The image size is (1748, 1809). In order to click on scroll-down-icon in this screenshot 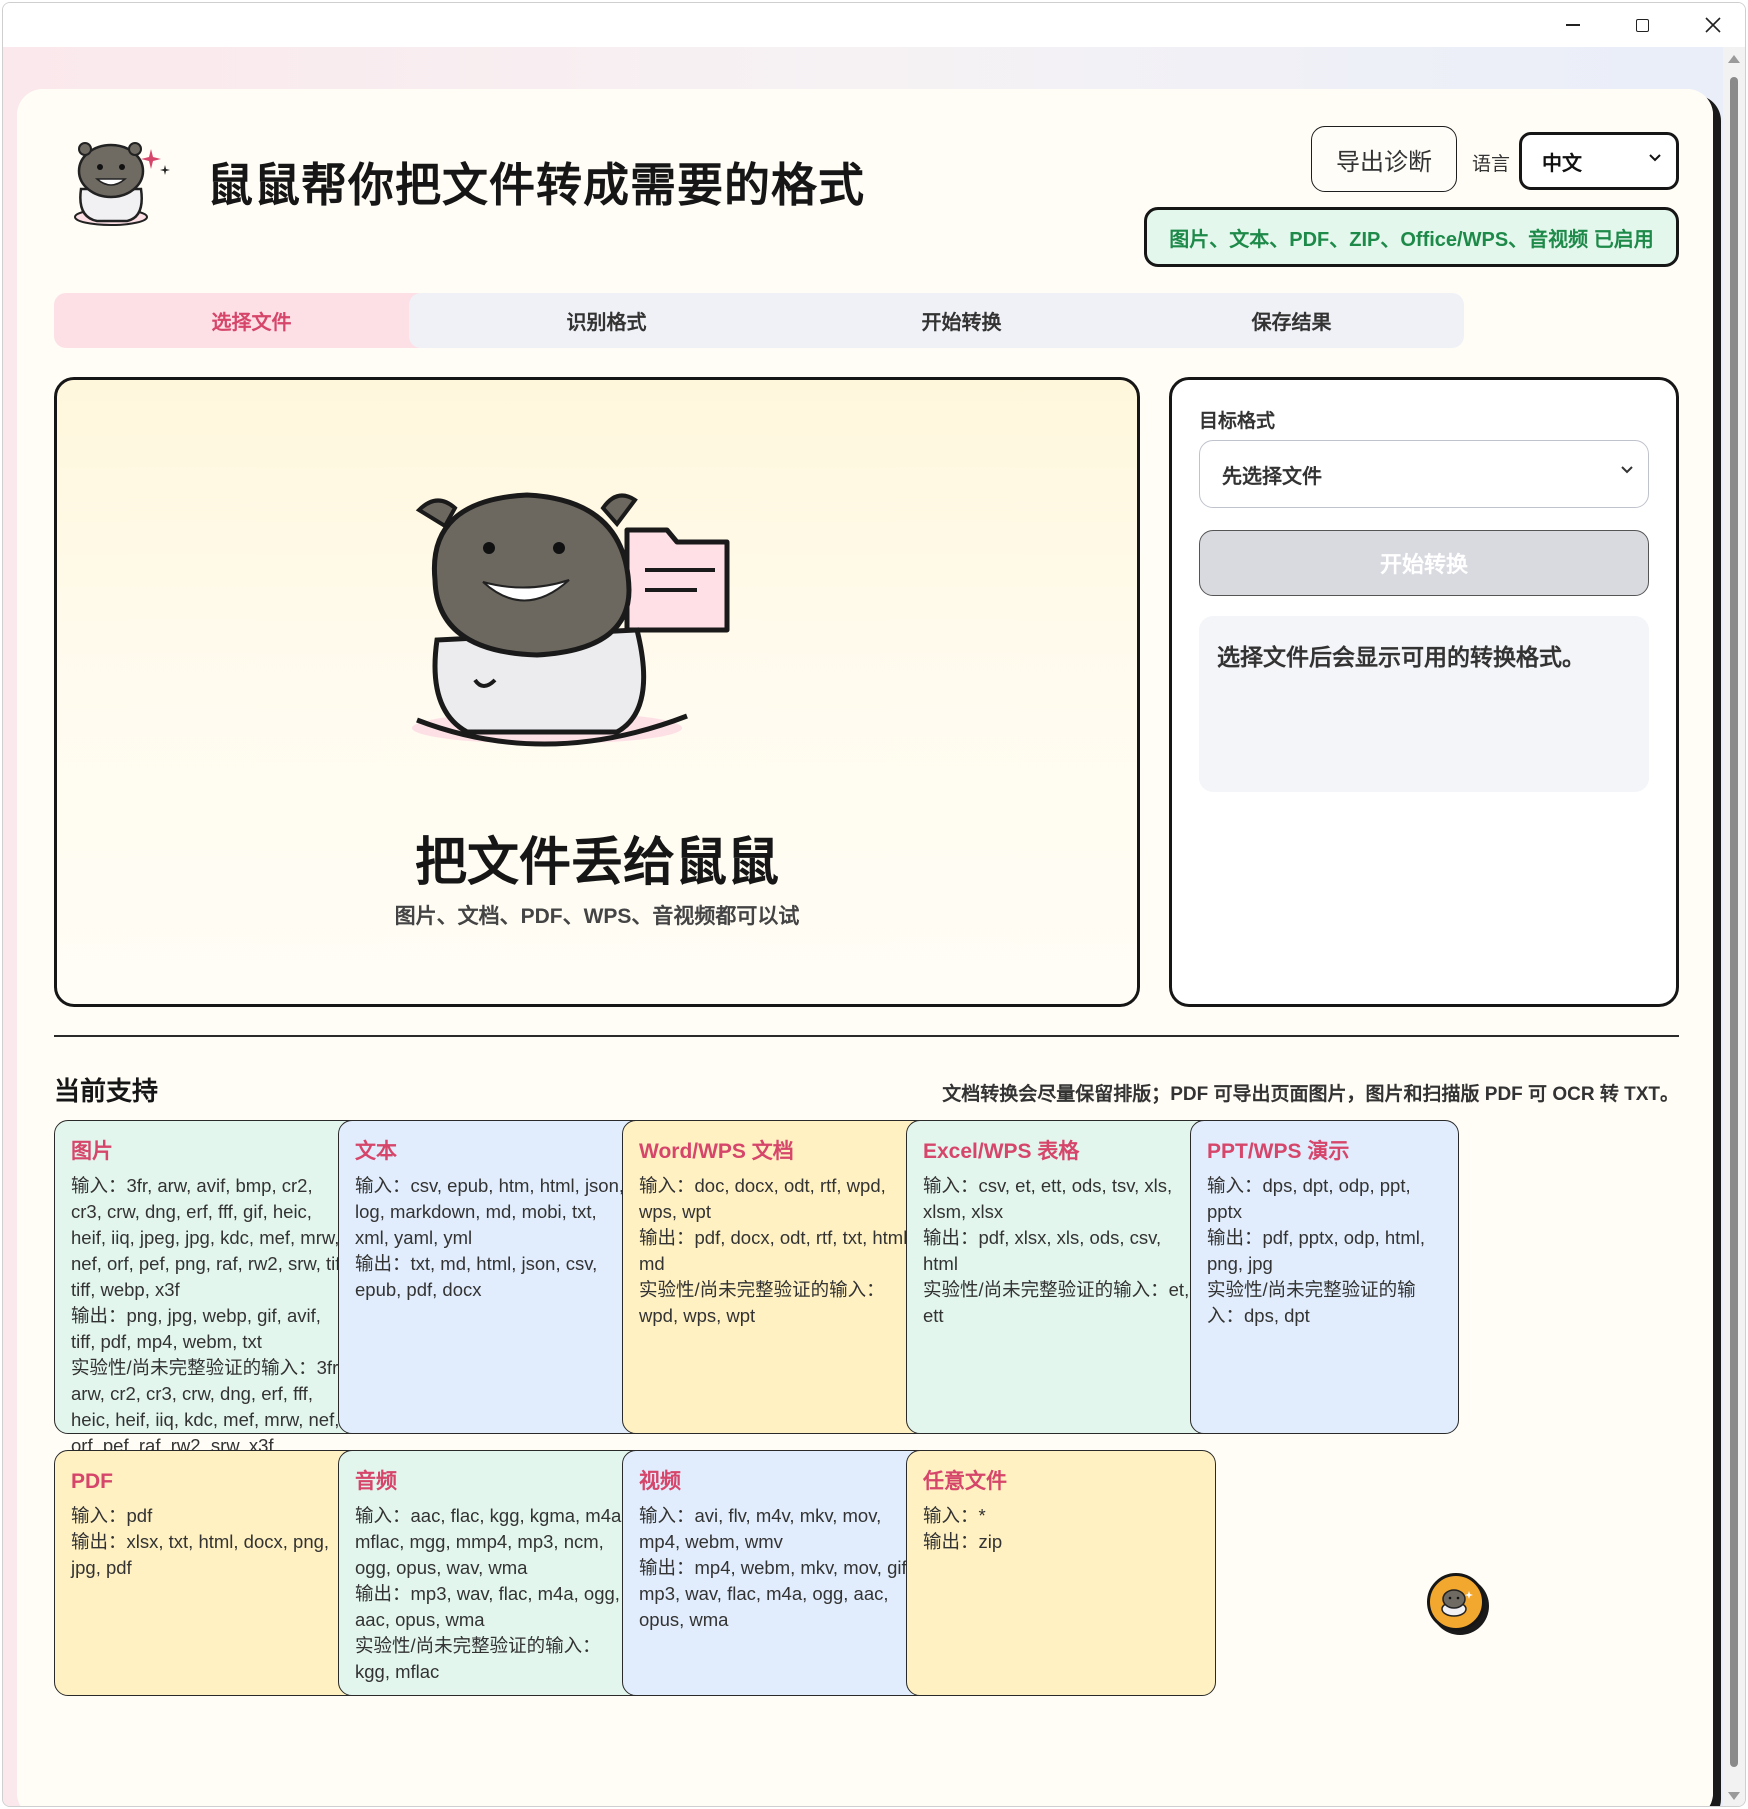, I will do `click(1734, 1796)`.